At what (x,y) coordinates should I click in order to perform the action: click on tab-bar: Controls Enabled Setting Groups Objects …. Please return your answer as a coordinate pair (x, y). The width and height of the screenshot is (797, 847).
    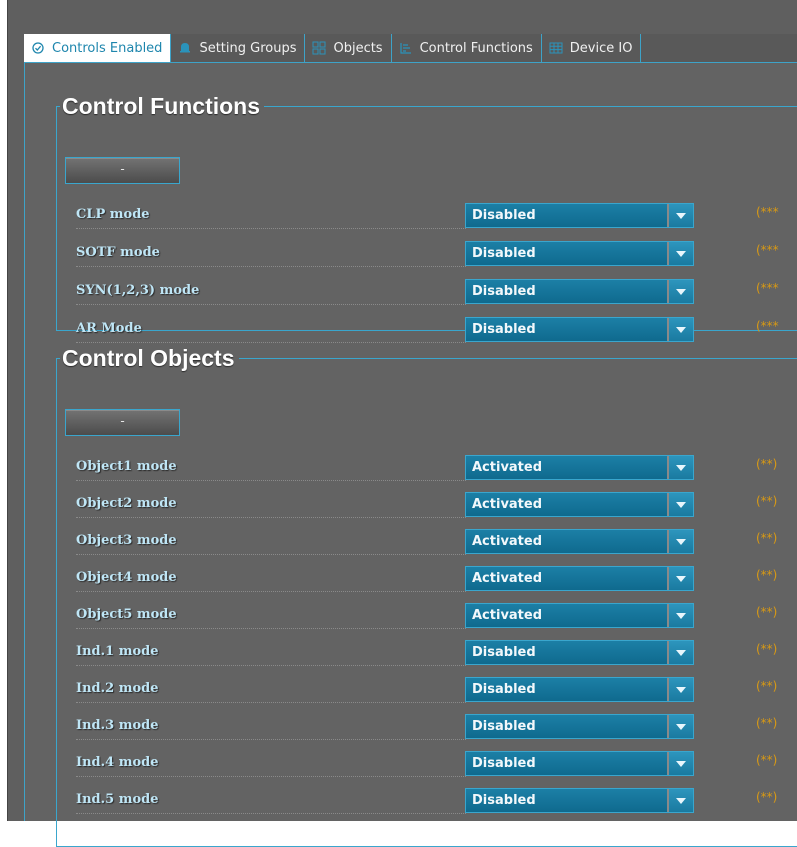
    Looking at the image, I should click on (410, 48).